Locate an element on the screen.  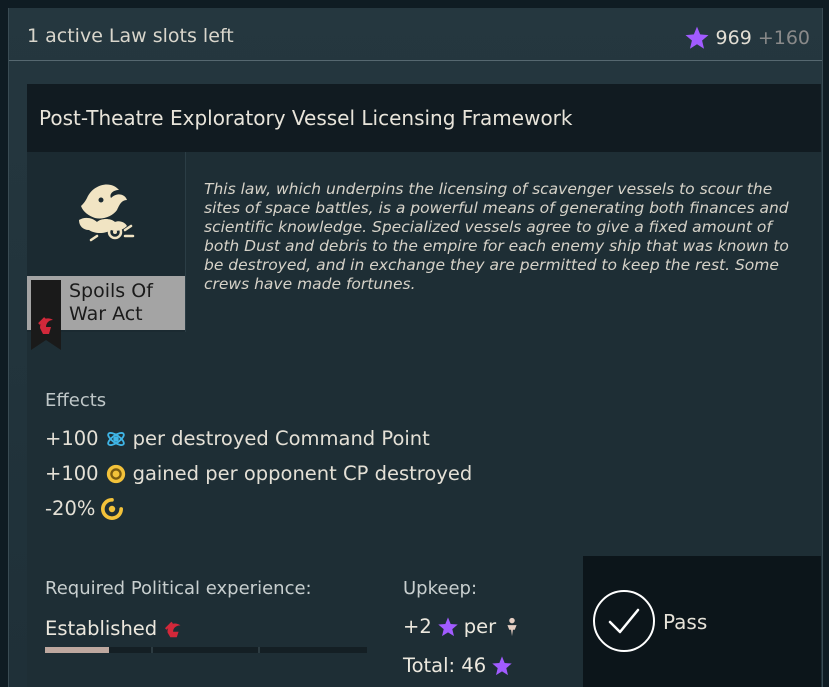
influence-value: 969 is located at coordinates (733, 38).